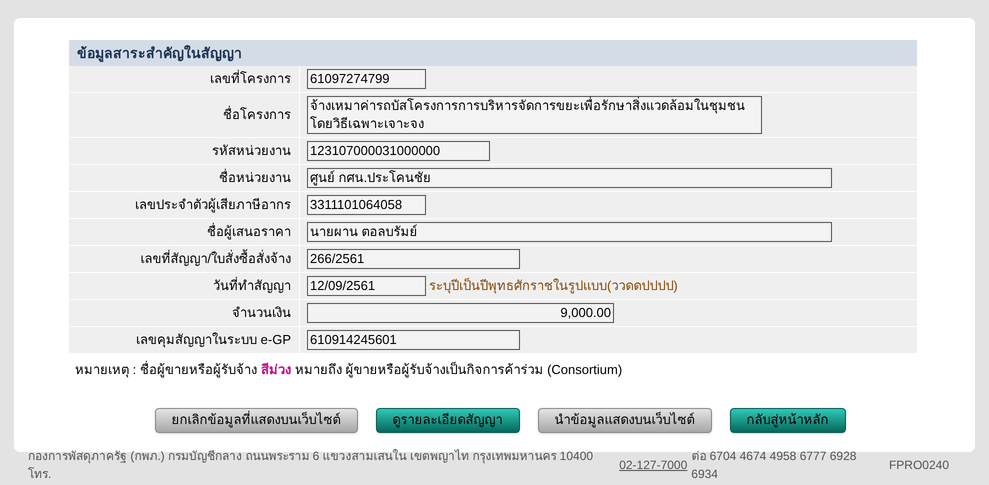  What do you see at coordinates (275, 370) in the screenshot?
I see `note-highlight: สีม่วง` at bounding box center [275, 370].